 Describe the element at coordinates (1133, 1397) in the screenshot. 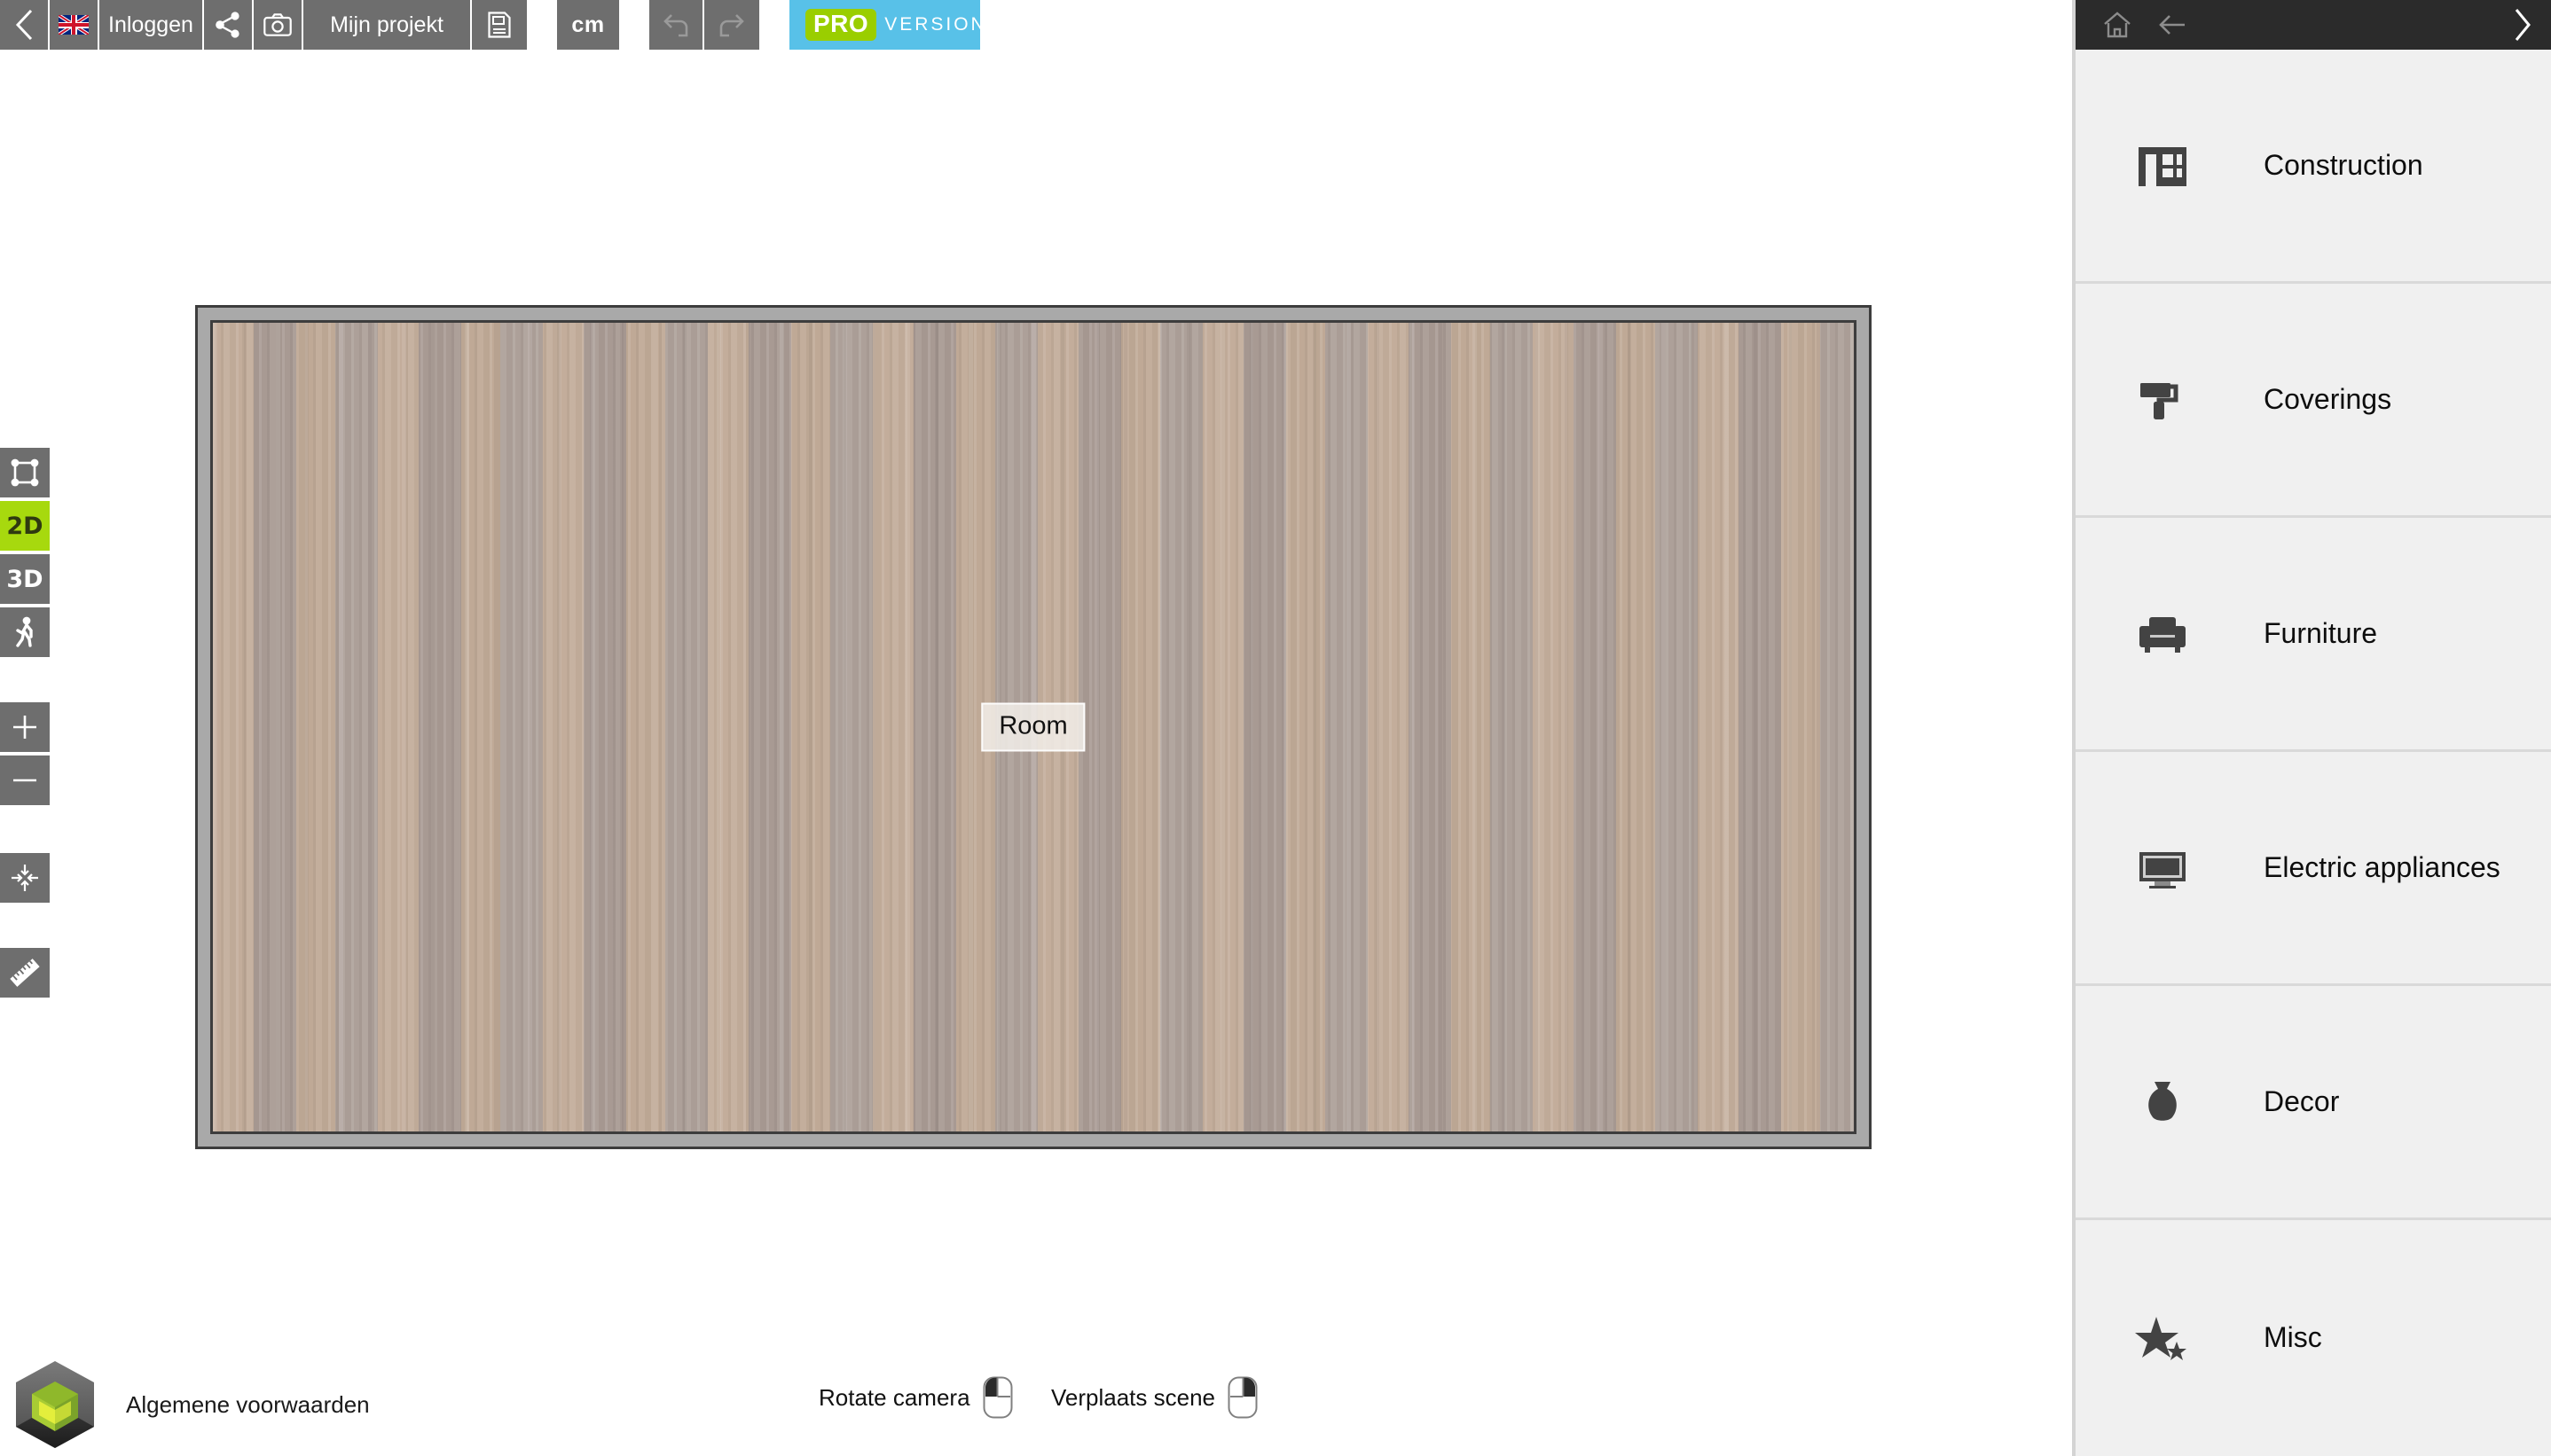

I see `hint-move-label: Verplaats scene` at that location.